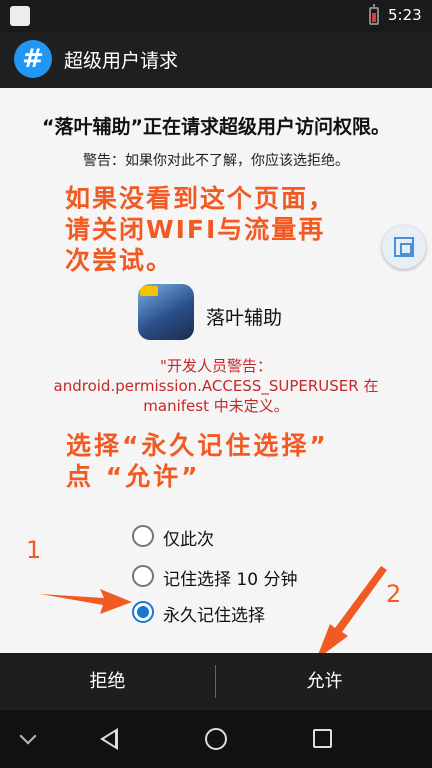 The image size is (432, 768). Describe the element at coordinates (121, 61) in the screenshot. I see `app-title: 超级用户请求` at that location.